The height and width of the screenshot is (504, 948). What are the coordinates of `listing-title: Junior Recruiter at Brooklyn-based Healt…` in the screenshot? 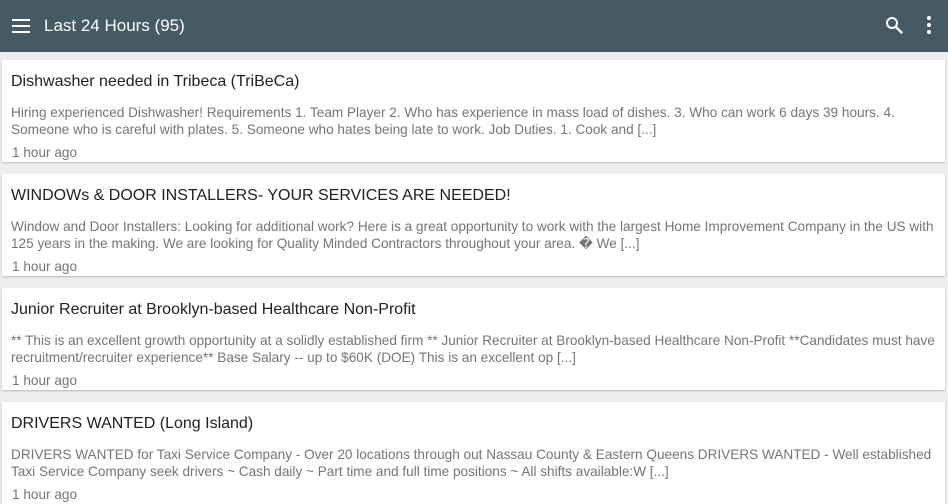 It's located at (213, 309).